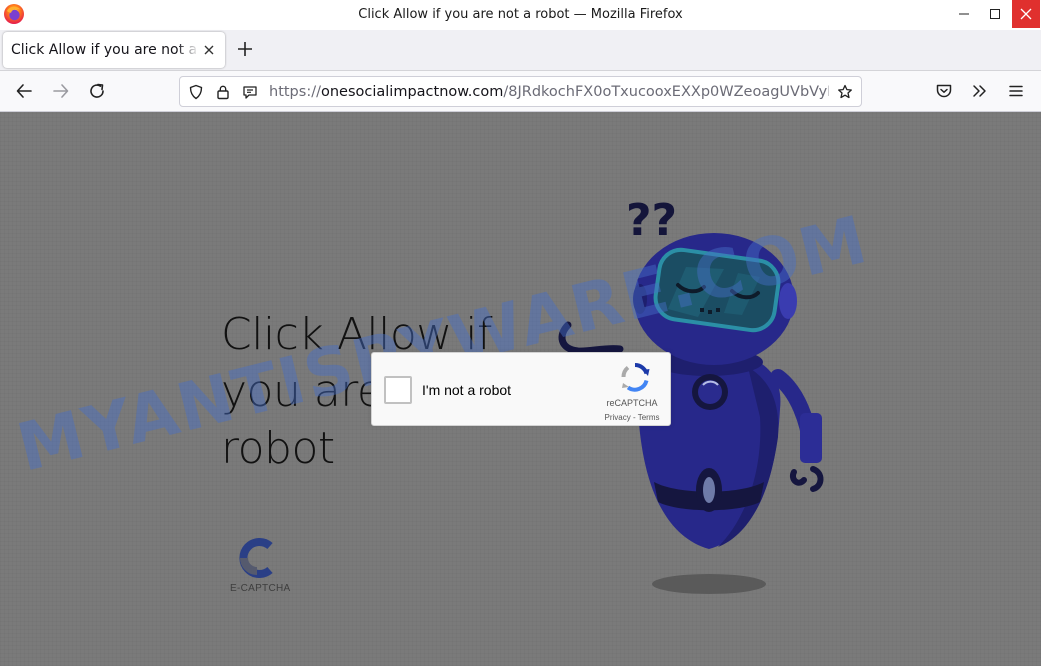 The image size is (1041, 666). I want to click on recaptcha-privacy-terms-link: Privacy - Terms, so click(632, 417).